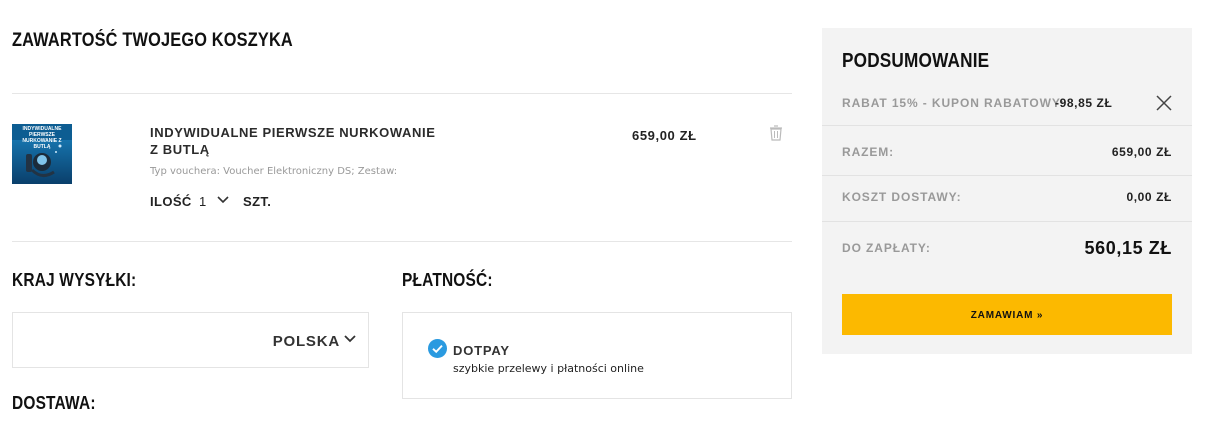 Image resolution: width=1219 pixels, height=433 pixels. Describe the element at coordinates (447, 280) in the screenshot. I see `payment-title: PŁATNOŚĆ:` at that location.